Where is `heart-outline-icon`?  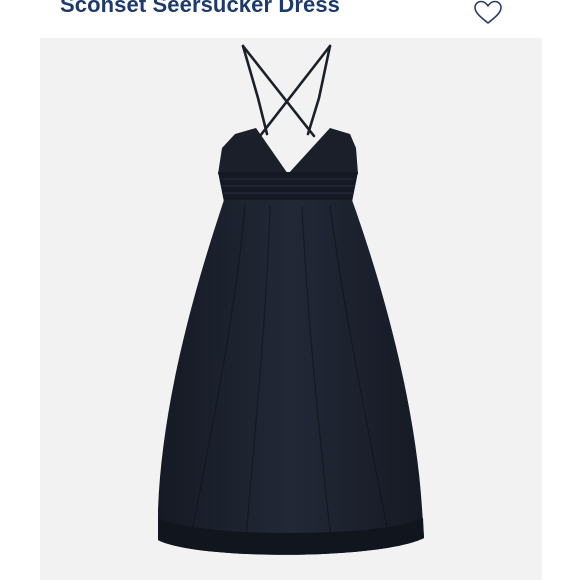 heart-outline-icon is located at coordinates (488, 12).